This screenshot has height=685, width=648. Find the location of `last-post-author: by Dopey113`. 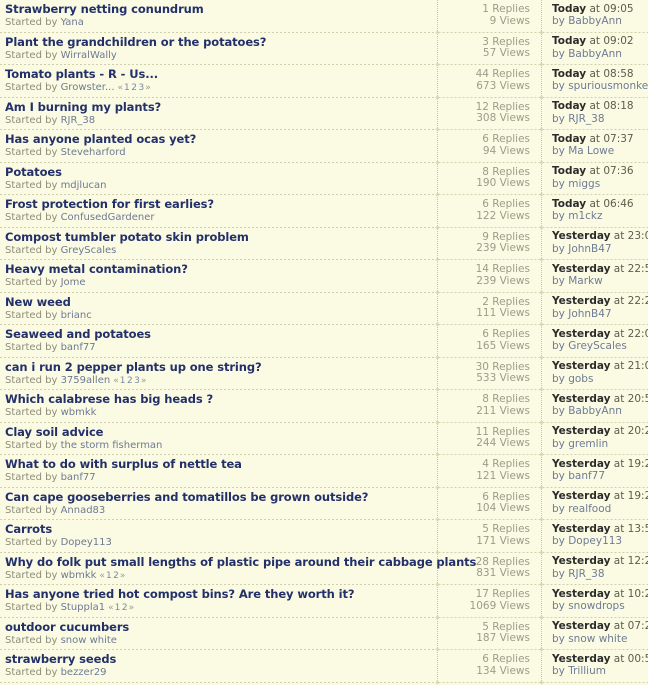

last-post-author: by Dopey113 is located at coordinates (598, 542).